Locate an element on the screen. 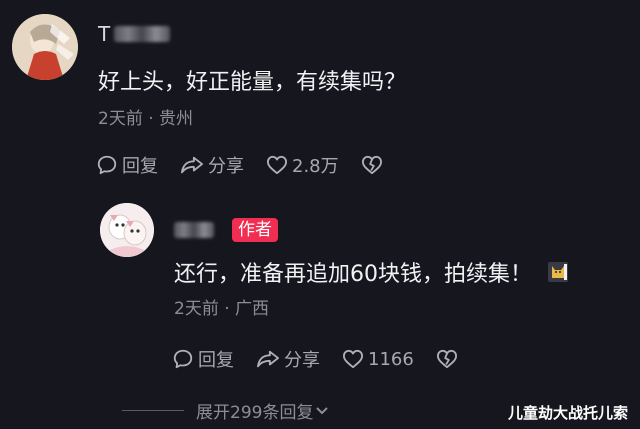 Image resolution: width=640 pixels, height=429 pixels. share-label: 分享 is located at coordinates (226, 166).